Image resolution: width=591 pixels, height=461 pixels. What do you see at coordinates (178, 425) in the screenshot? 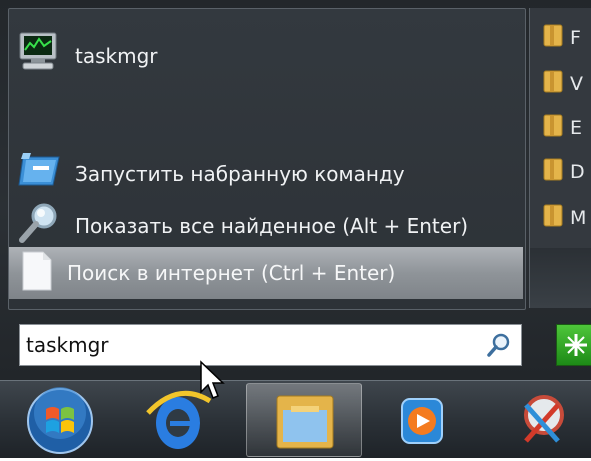
I see `internet-explorer-icon` at bounding box center [178, 425].